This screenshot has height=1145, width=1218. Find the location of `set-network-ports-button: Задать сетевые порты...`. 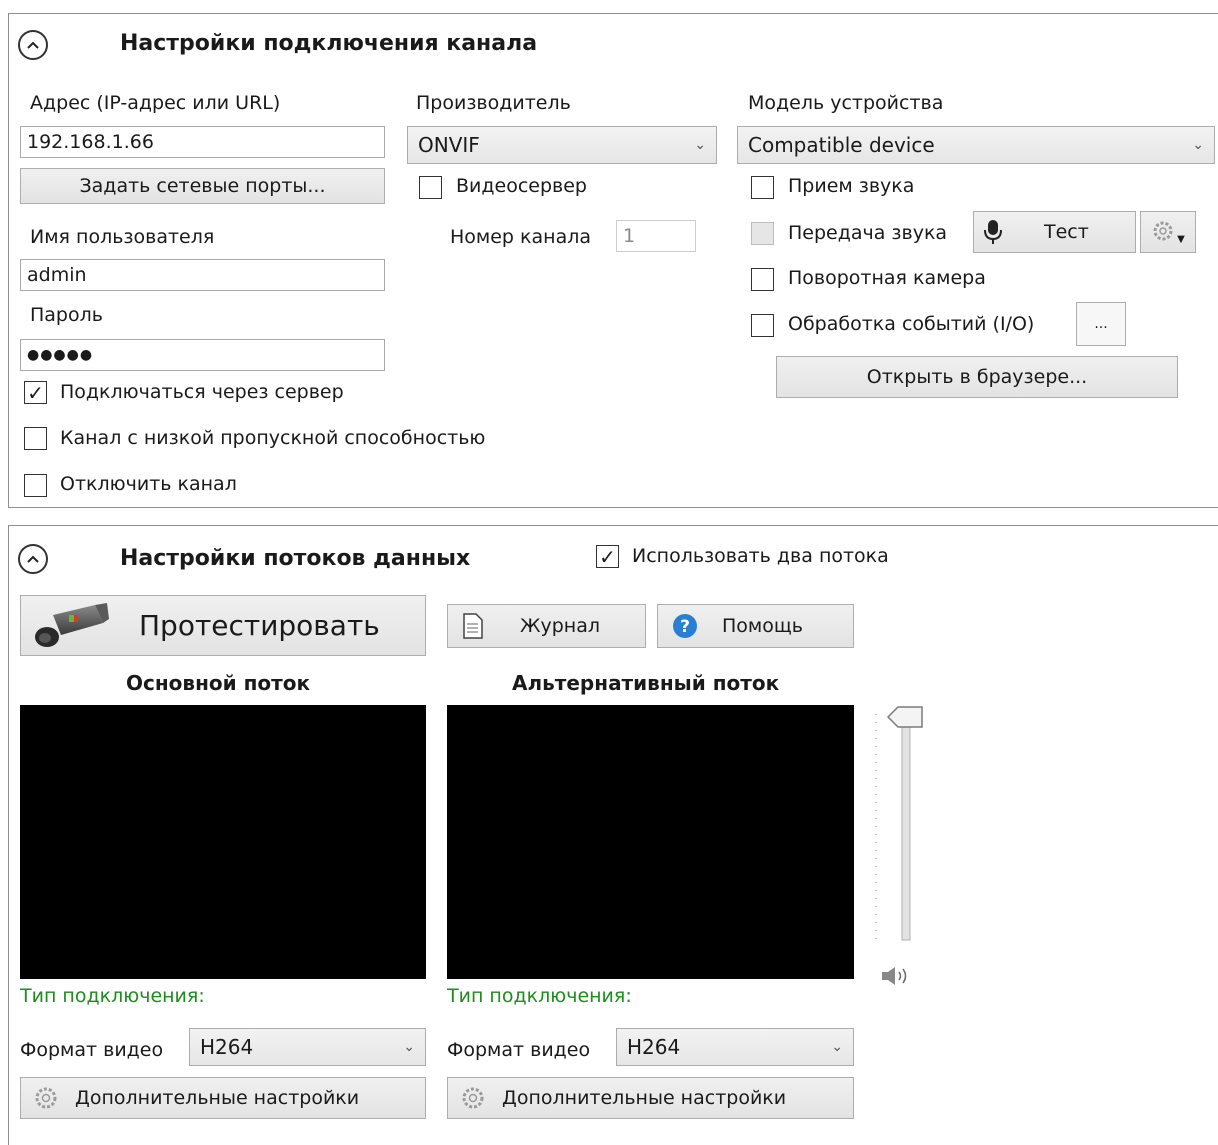

set-network-ports-button: Задать сетевые порты... is located at coordinates (202, 186).